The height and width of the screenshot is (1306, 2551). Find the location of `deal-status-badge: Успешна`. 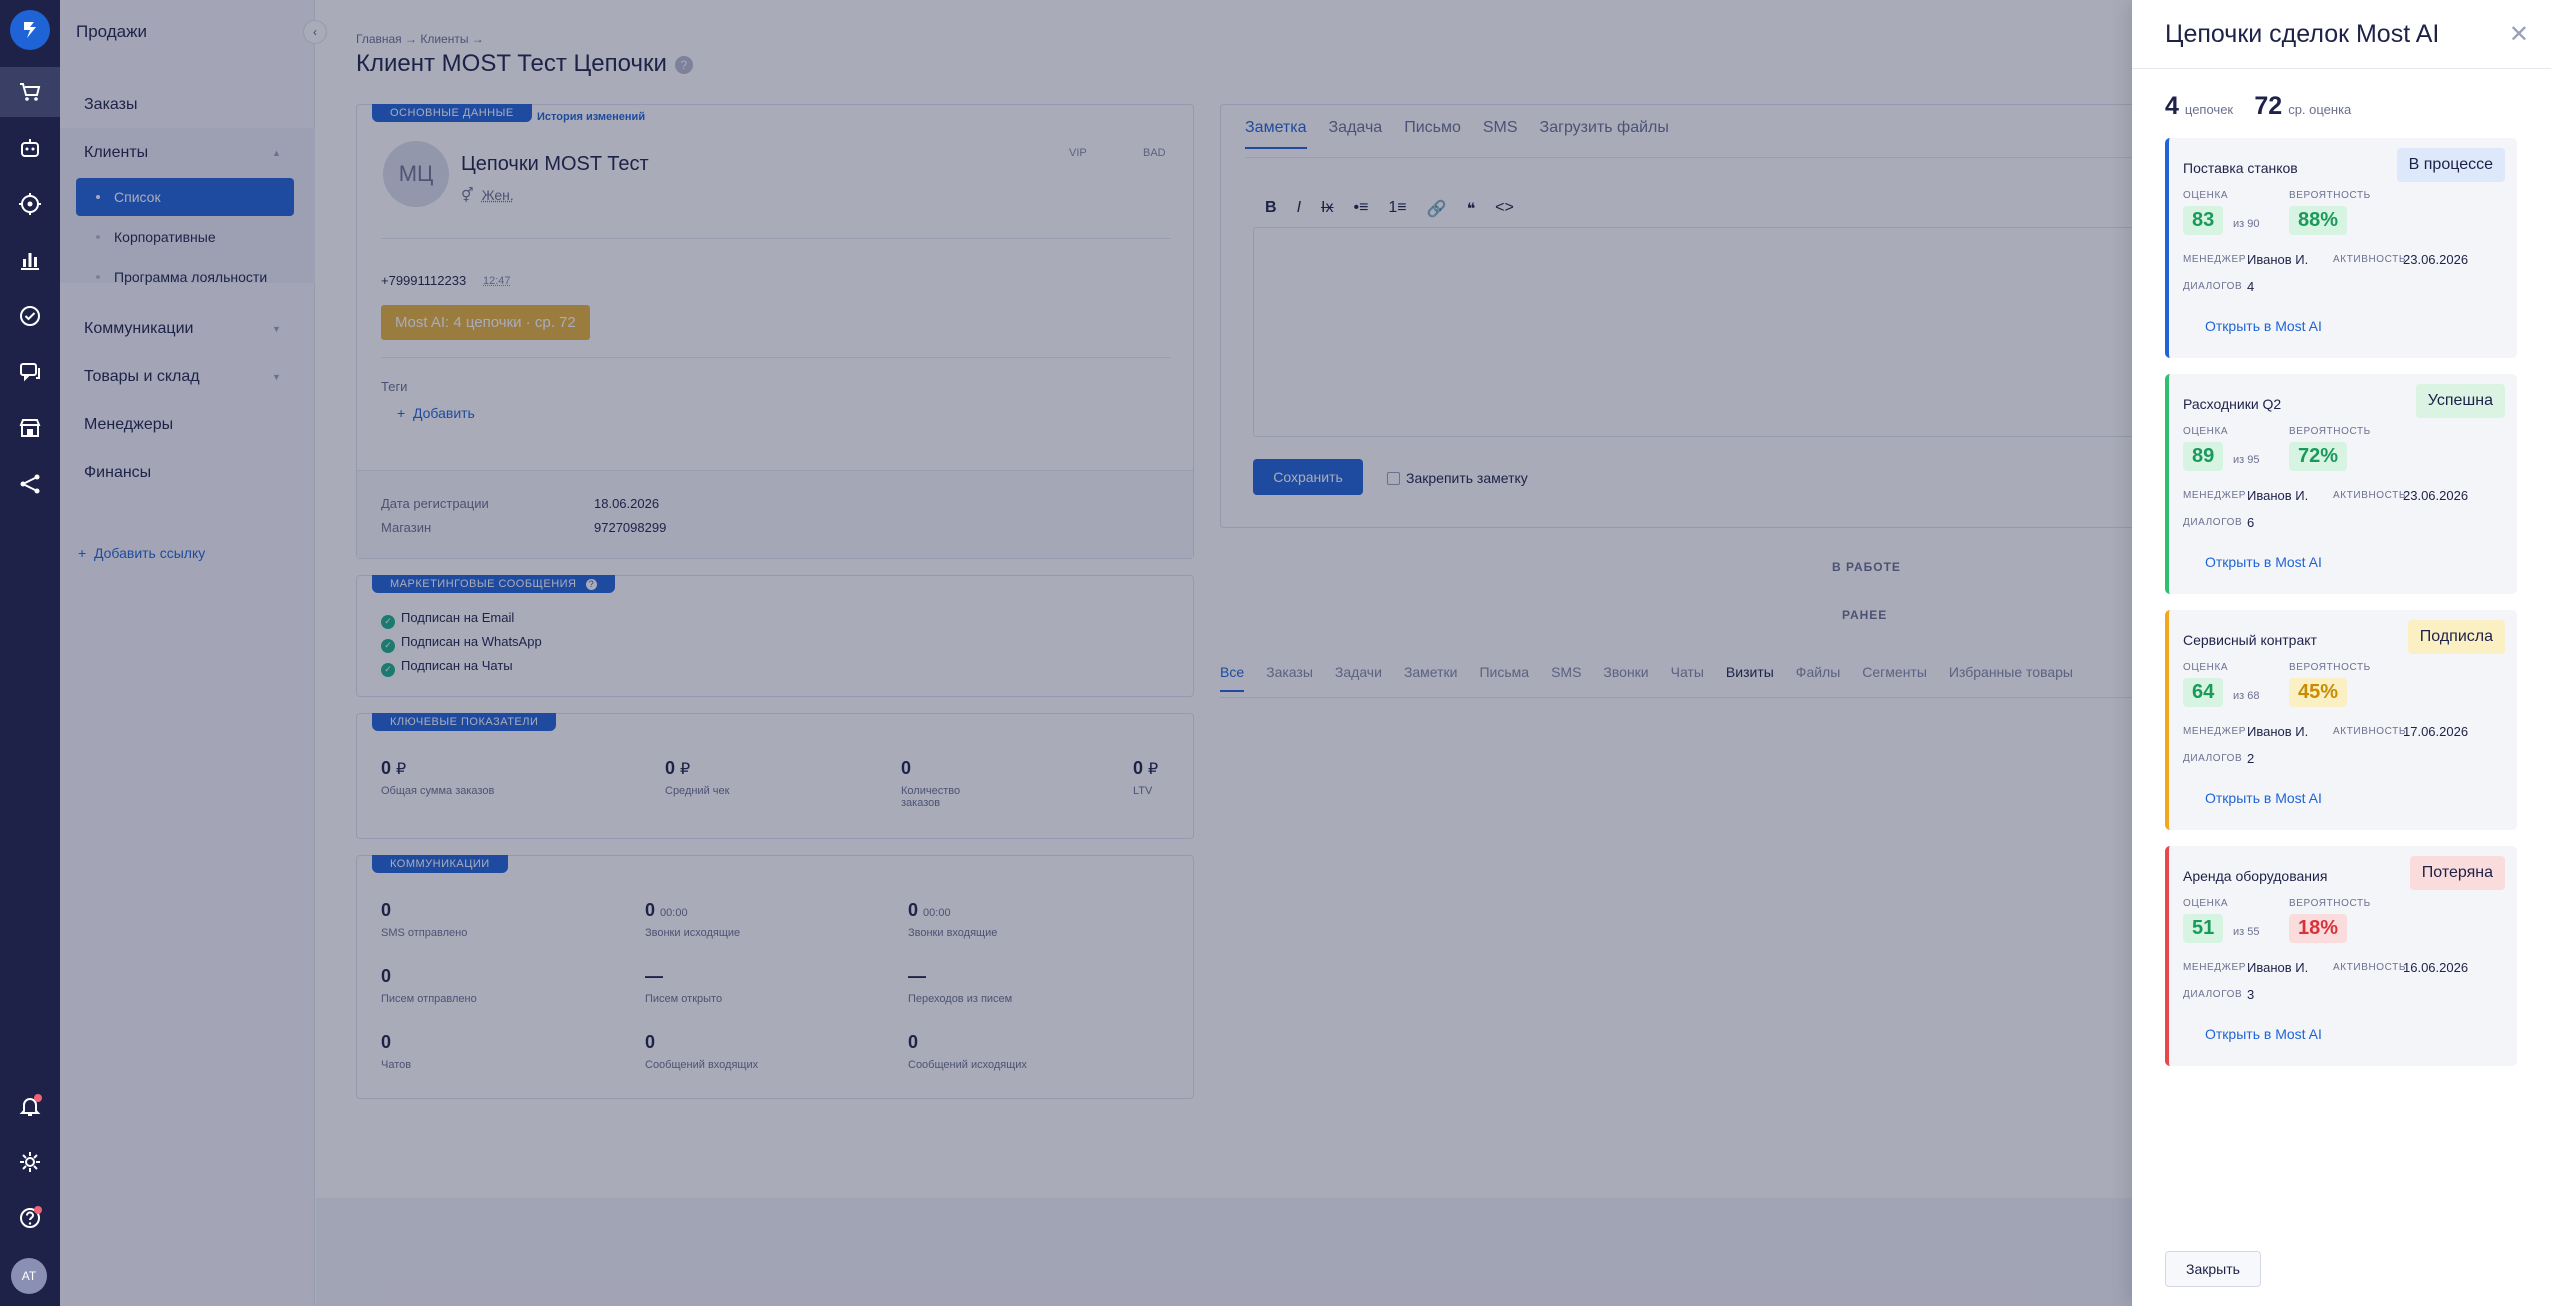

deal-status-badge: Успешна is located at coordinates (2460, 401).